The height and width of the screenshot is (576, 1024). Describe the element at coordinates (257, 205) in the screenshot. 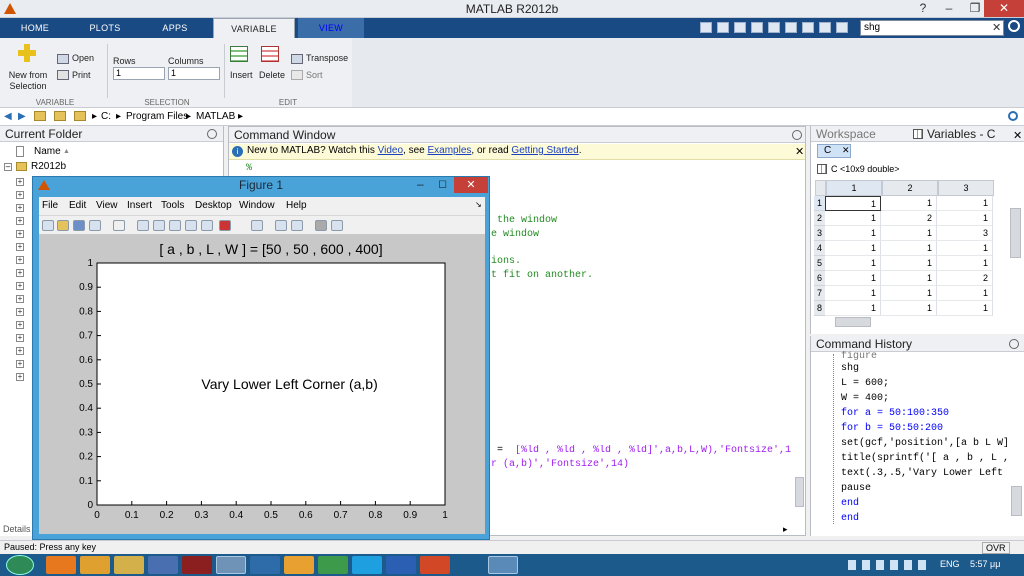

I see `menu-window: Window` at that location.